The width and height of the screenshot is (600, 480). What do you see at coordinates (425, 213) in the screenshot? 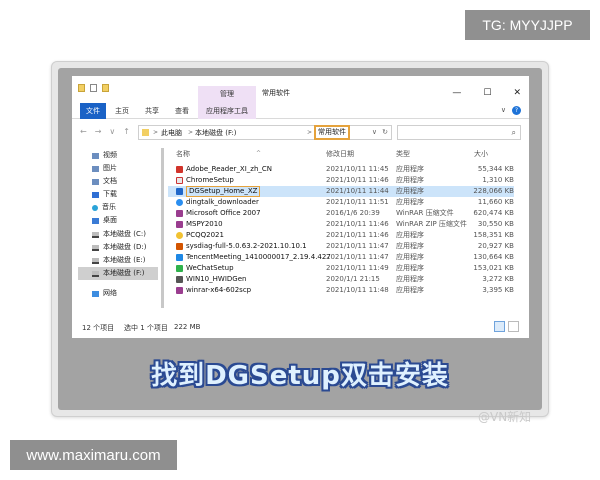
I see `file-type: WinRAR 压缩文件` at bounding box center [425, 213].